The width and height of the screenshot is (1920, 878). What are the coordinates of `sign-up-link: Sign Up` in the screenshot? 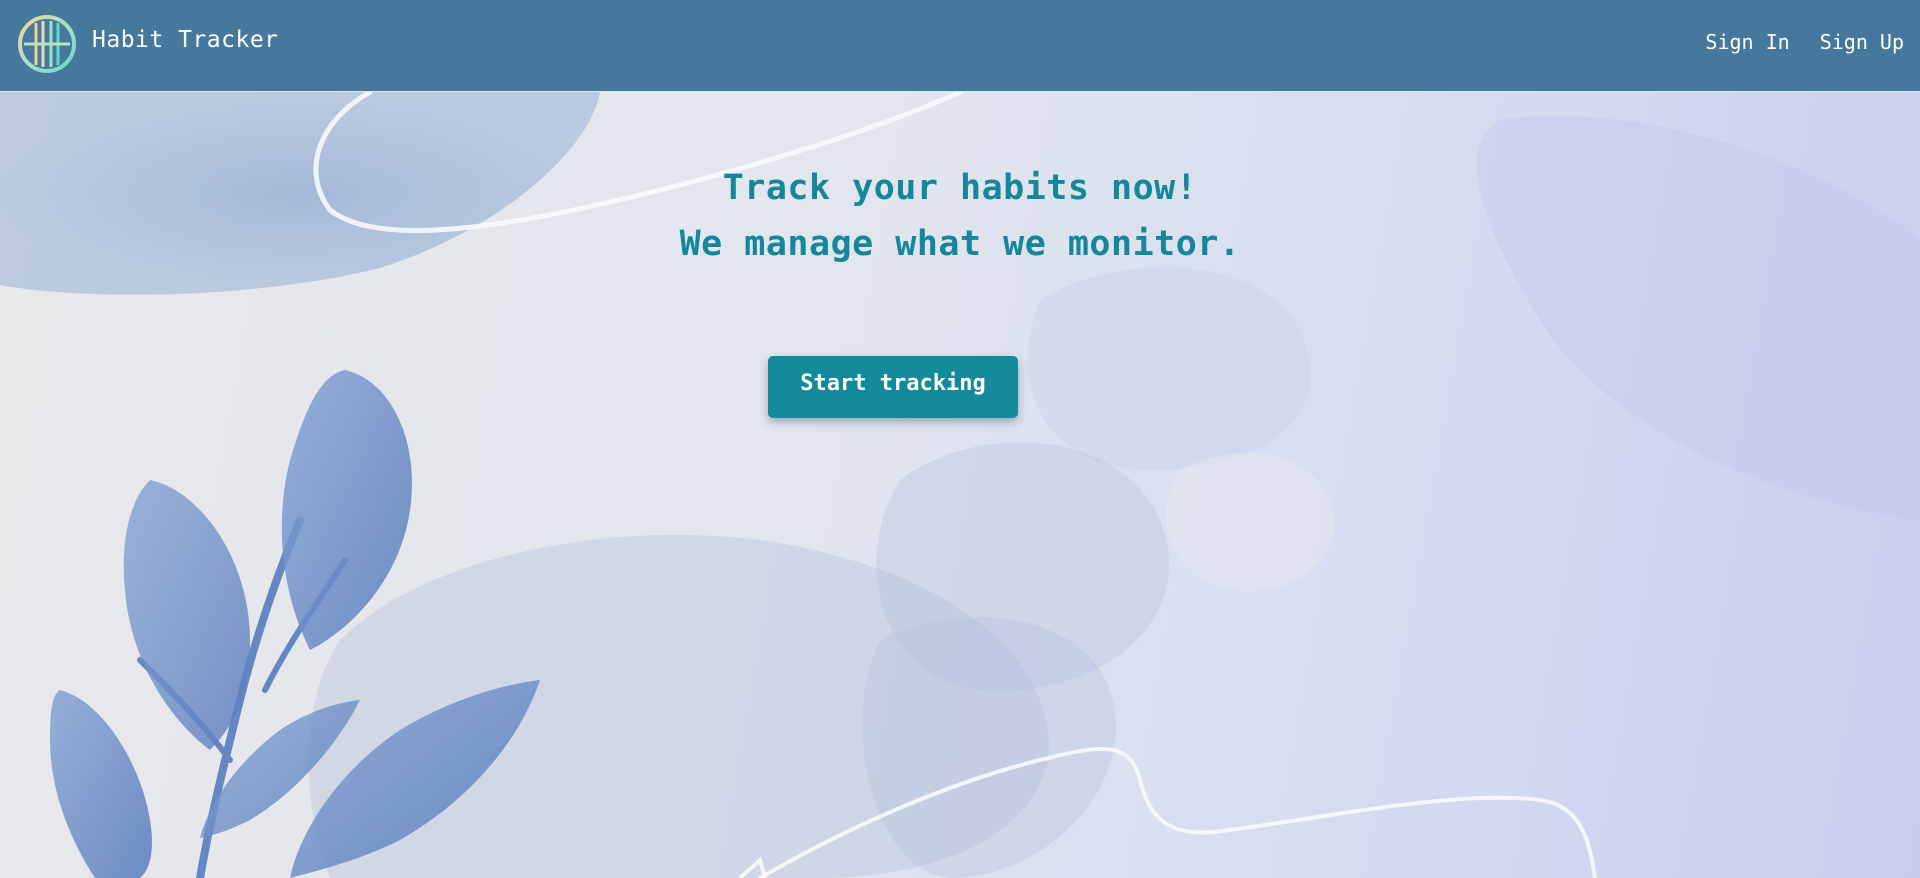 It's located at (1862, 42).